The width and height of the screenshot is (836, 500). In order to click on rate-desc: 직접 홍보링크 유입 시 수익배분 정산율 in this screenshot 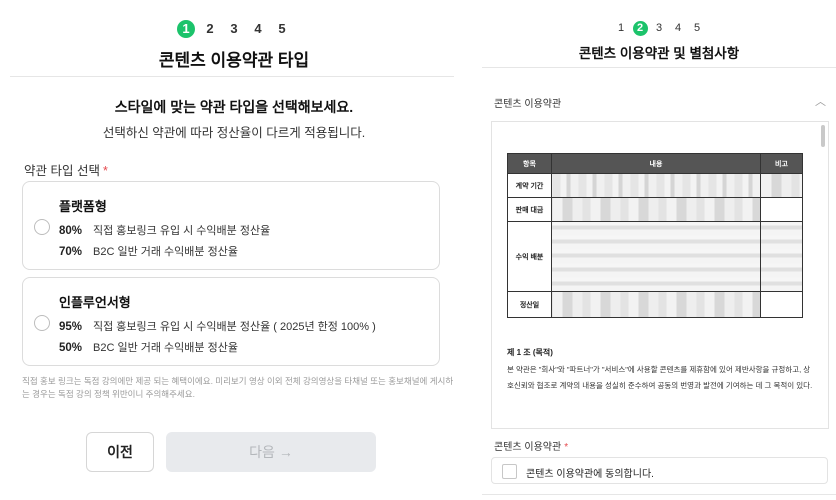, I will do `click(182, 231)`.